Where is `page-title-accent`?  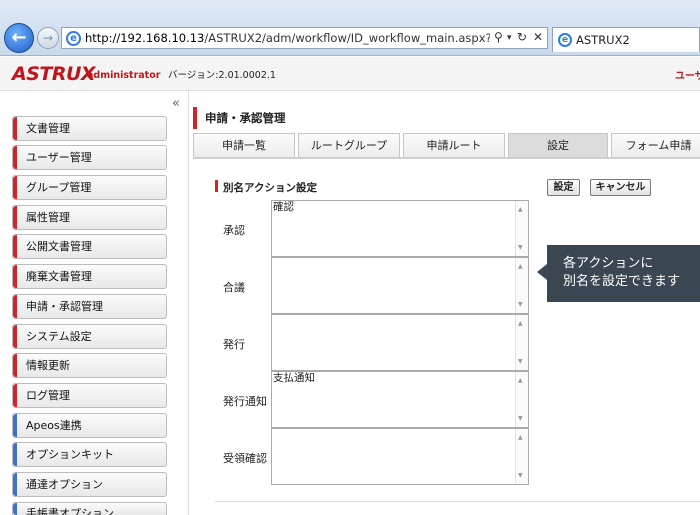
page-title-accent is located at coordinates (195, 118).